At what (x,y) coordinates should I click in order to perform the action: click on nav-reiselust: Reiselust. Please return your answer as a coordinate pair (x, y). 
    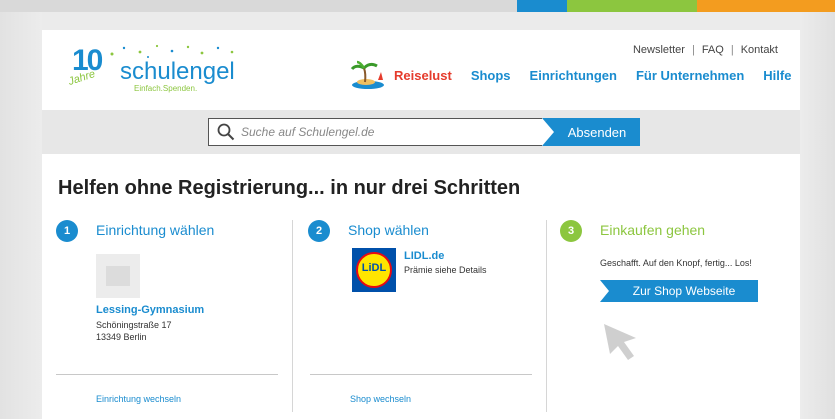
    Looking at the image, I should click on (423, 75).